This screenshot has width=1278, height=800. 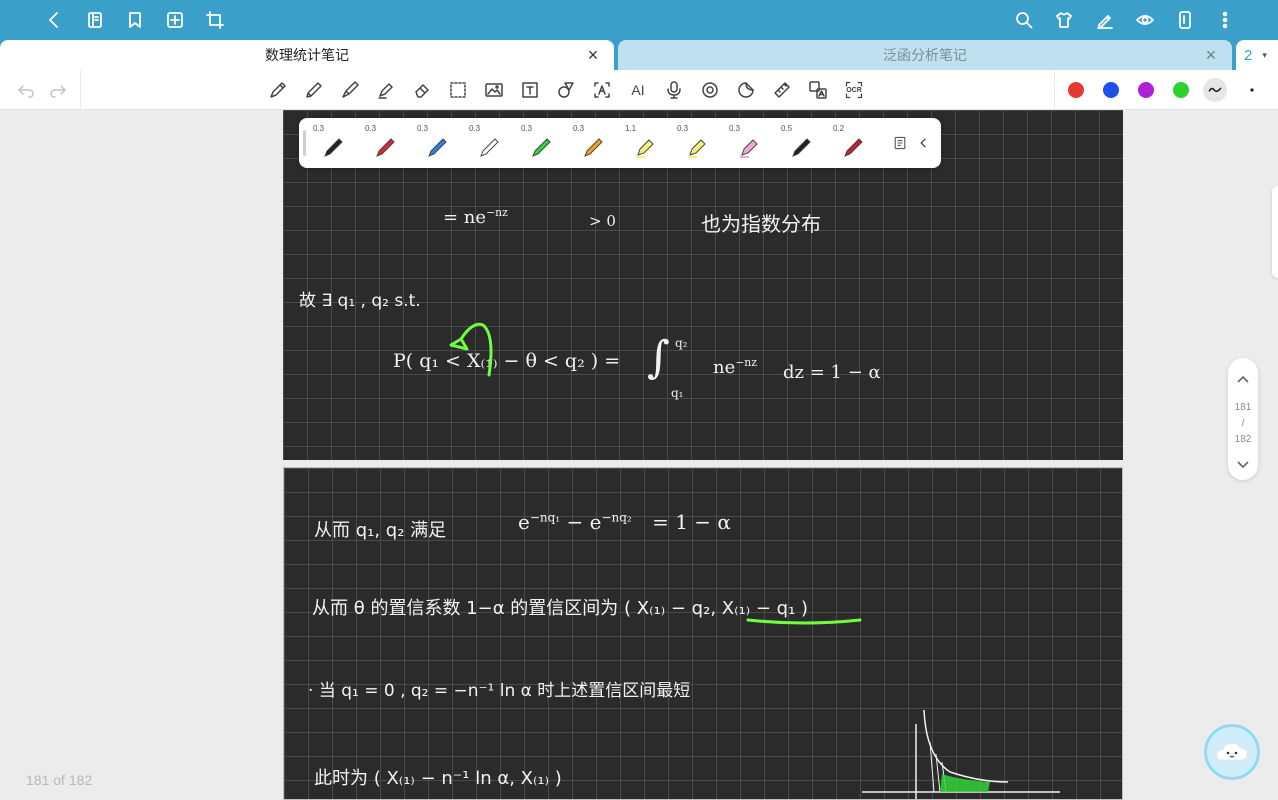 I want to click on drag-handle, so click(x=304, y=143).